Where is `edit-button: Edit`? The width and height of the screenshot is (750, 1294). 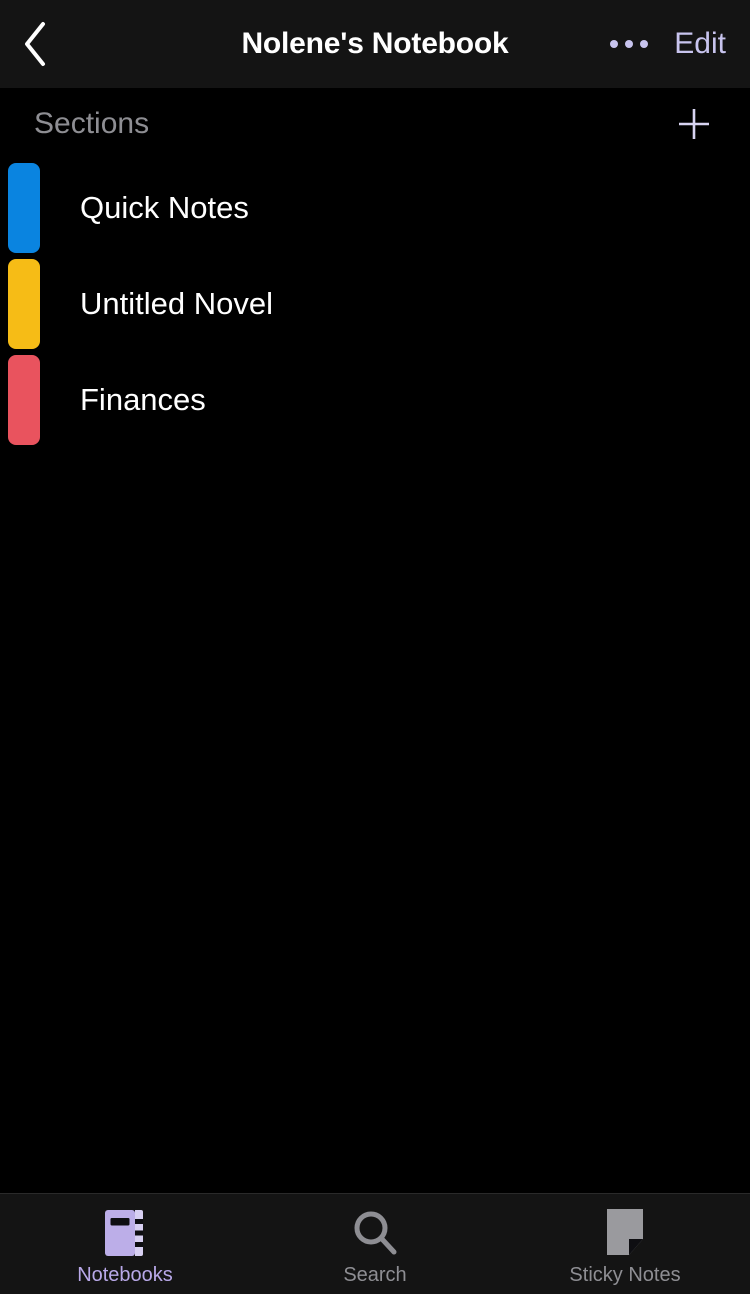 edit-button: Edit is located at coordinates (700, 44).